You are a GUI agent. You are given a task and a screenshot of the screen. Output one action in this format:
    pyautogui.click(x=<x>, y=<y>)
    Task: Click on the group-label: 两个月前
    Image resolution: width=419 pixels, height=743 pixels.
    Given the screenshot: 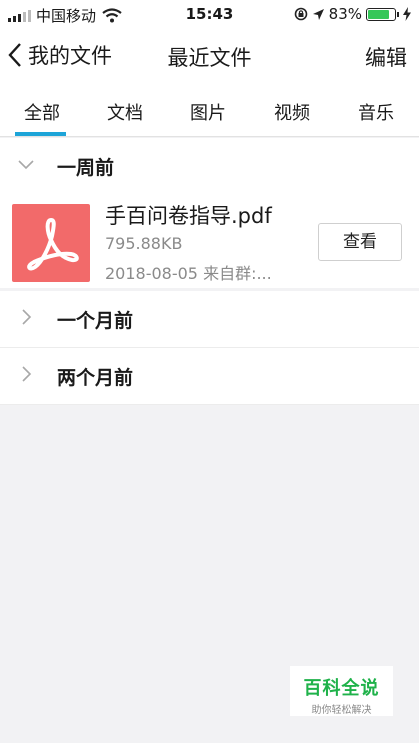 What is the action you would take?
    pyautogui.click(x=95, y=378)
    